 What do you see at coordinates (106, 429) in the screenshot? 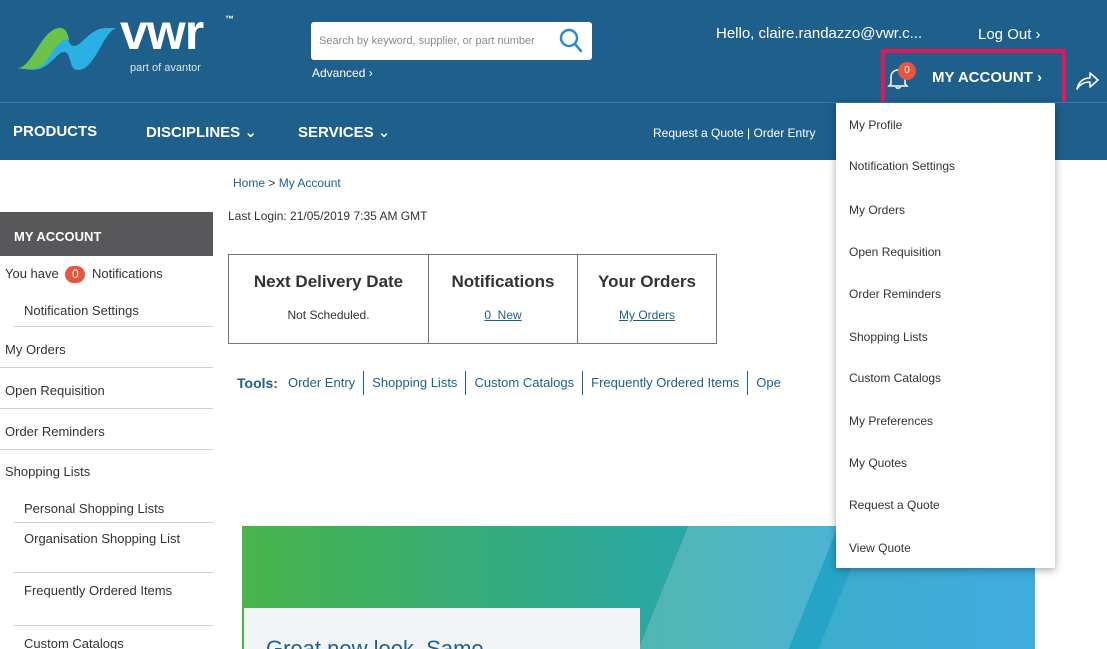
I see `sidebar-item-order-reminders: Order Reminders` at bounding box center [106, 429].